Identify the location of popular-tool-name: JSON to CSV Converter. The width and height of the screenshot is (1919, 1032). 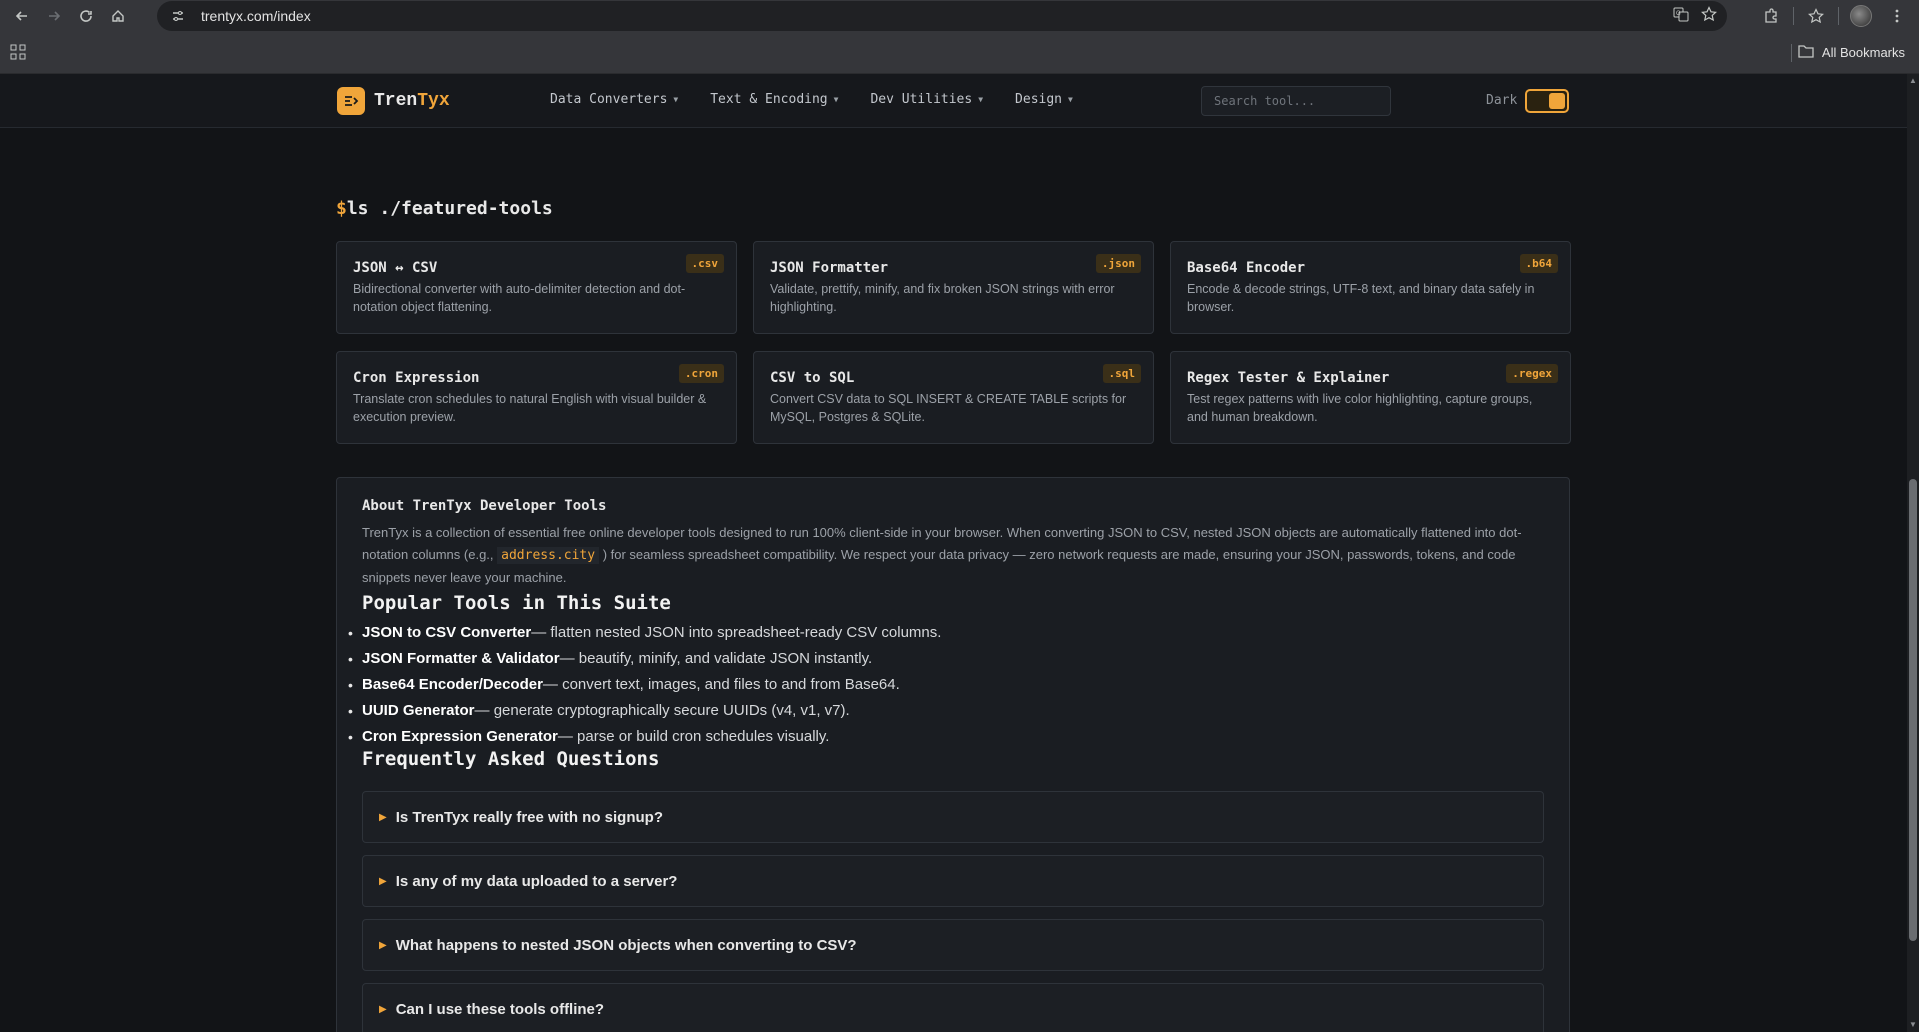
(447, 632).